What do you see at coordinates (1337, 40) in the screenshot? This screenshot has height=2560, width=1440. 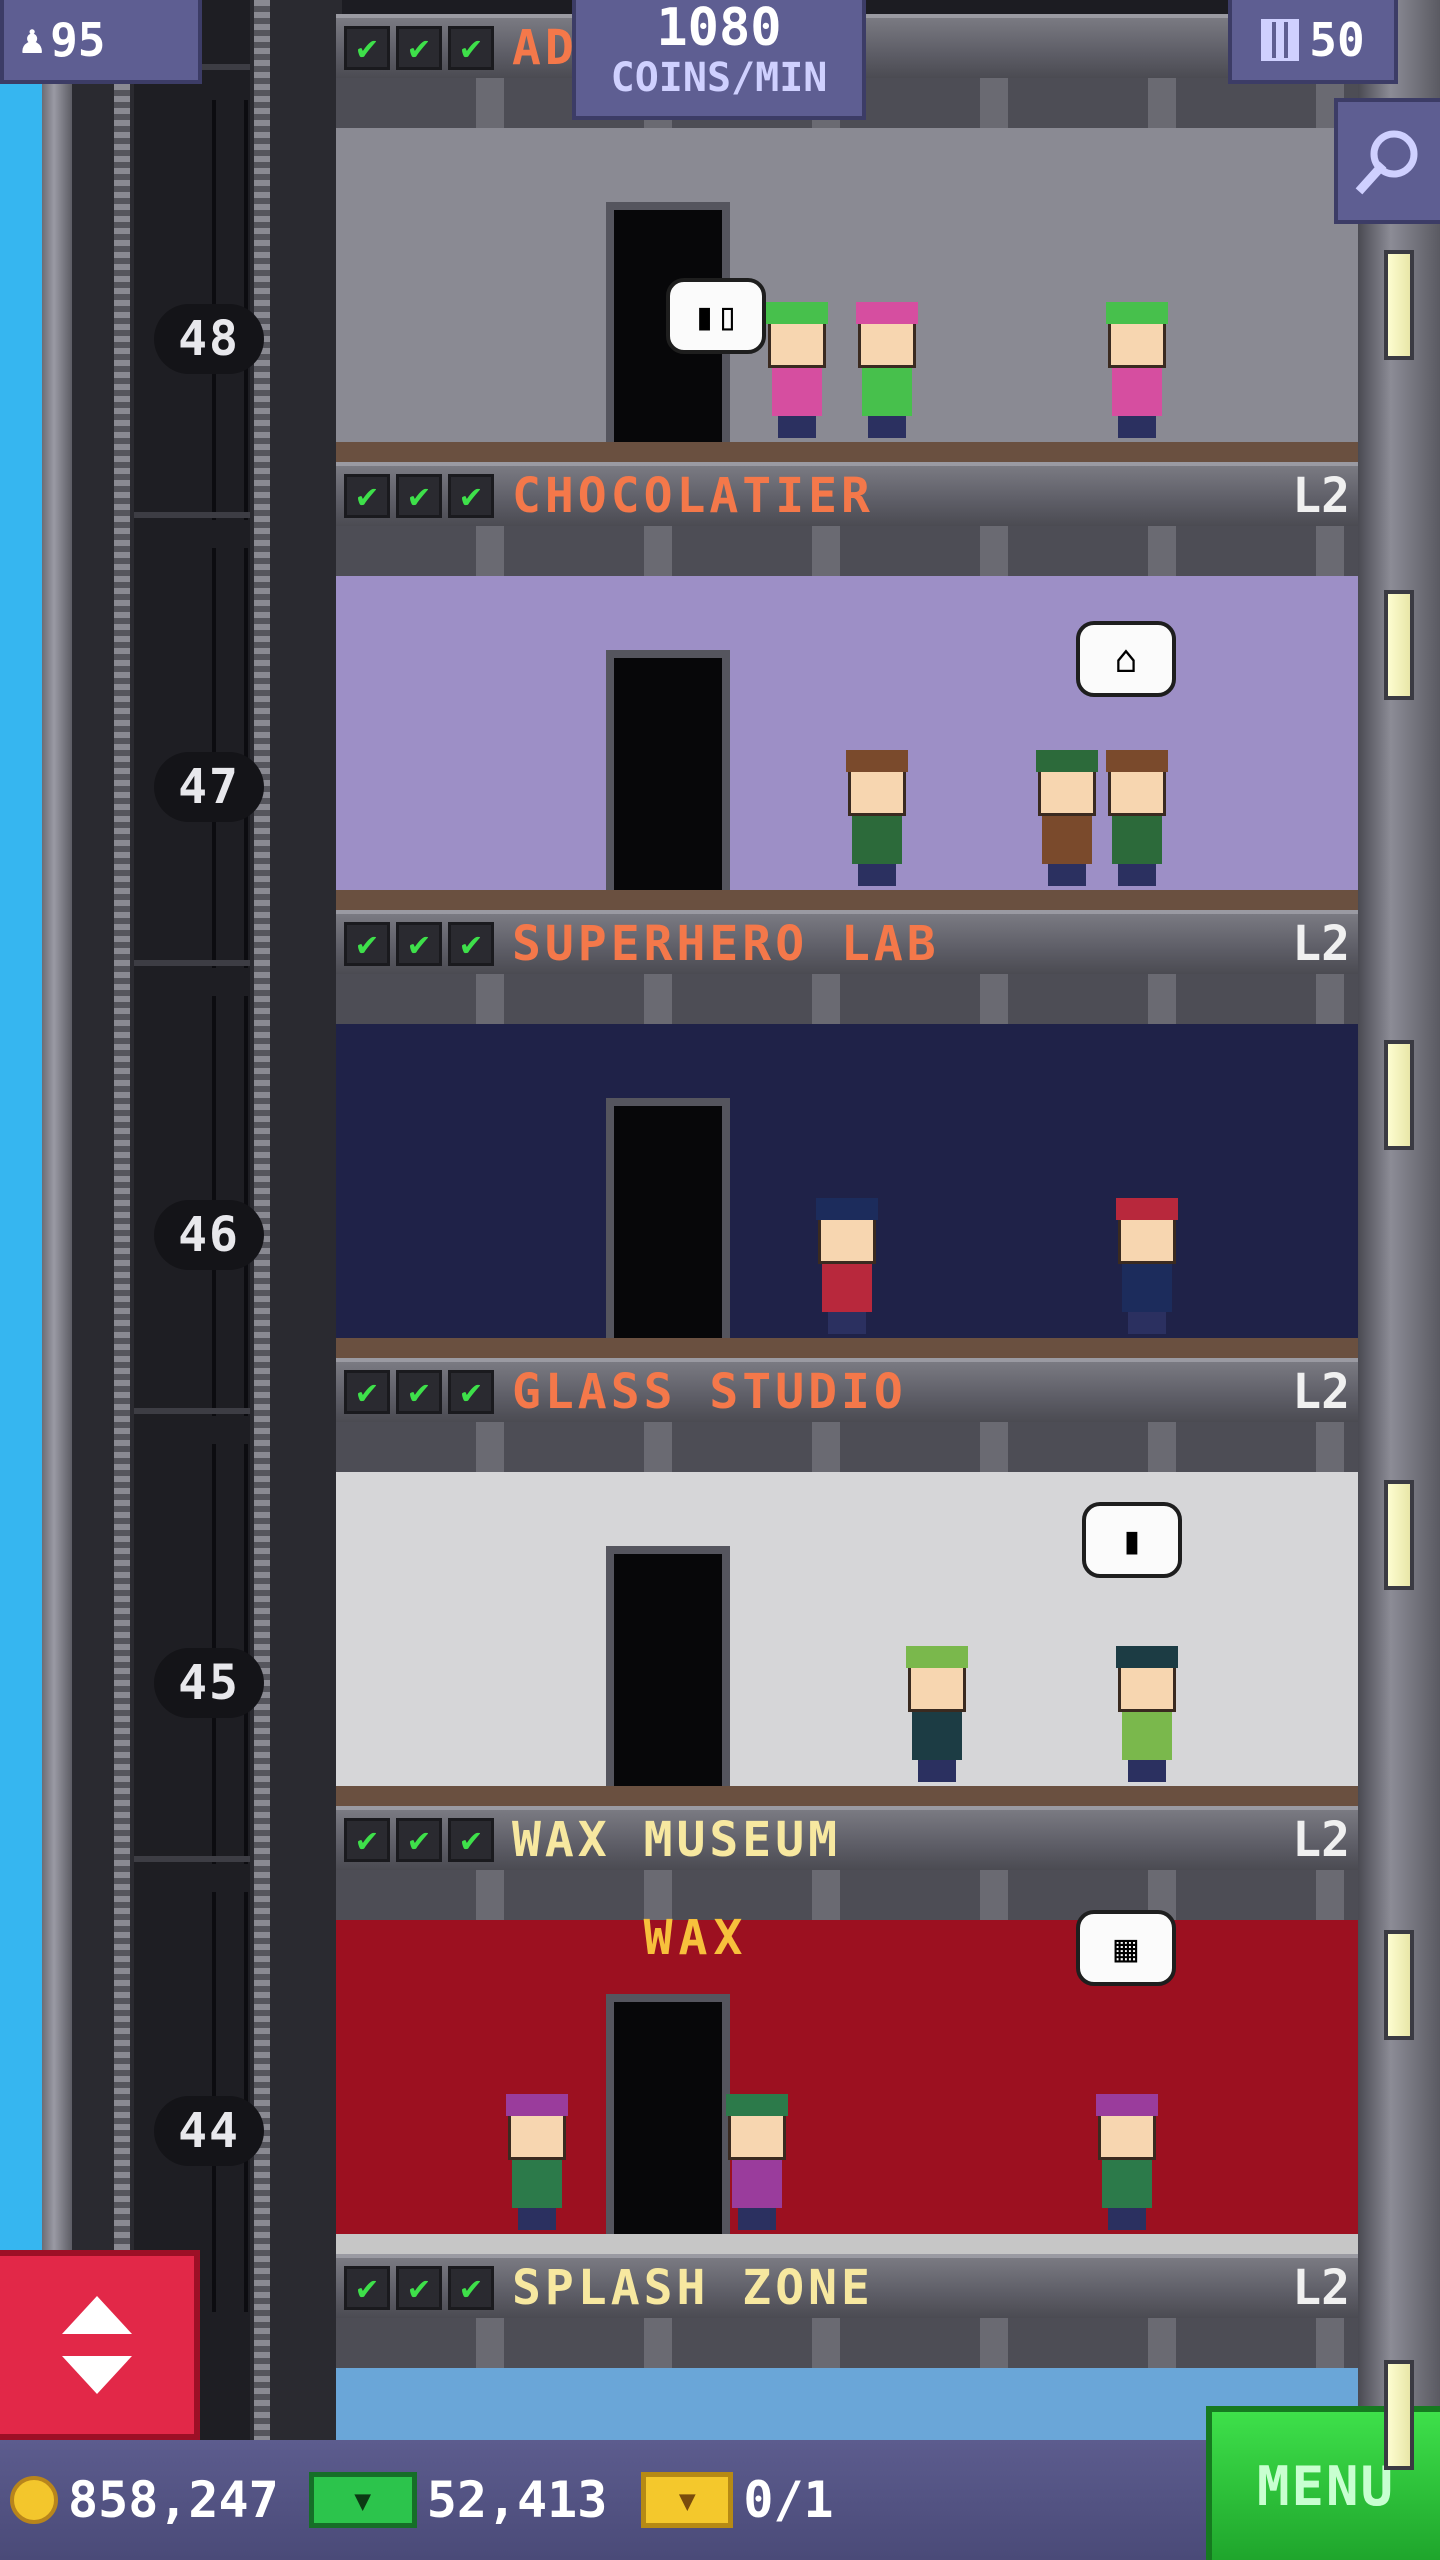 I see `floor-count-value: 50` at bounding box center [1337, 40].